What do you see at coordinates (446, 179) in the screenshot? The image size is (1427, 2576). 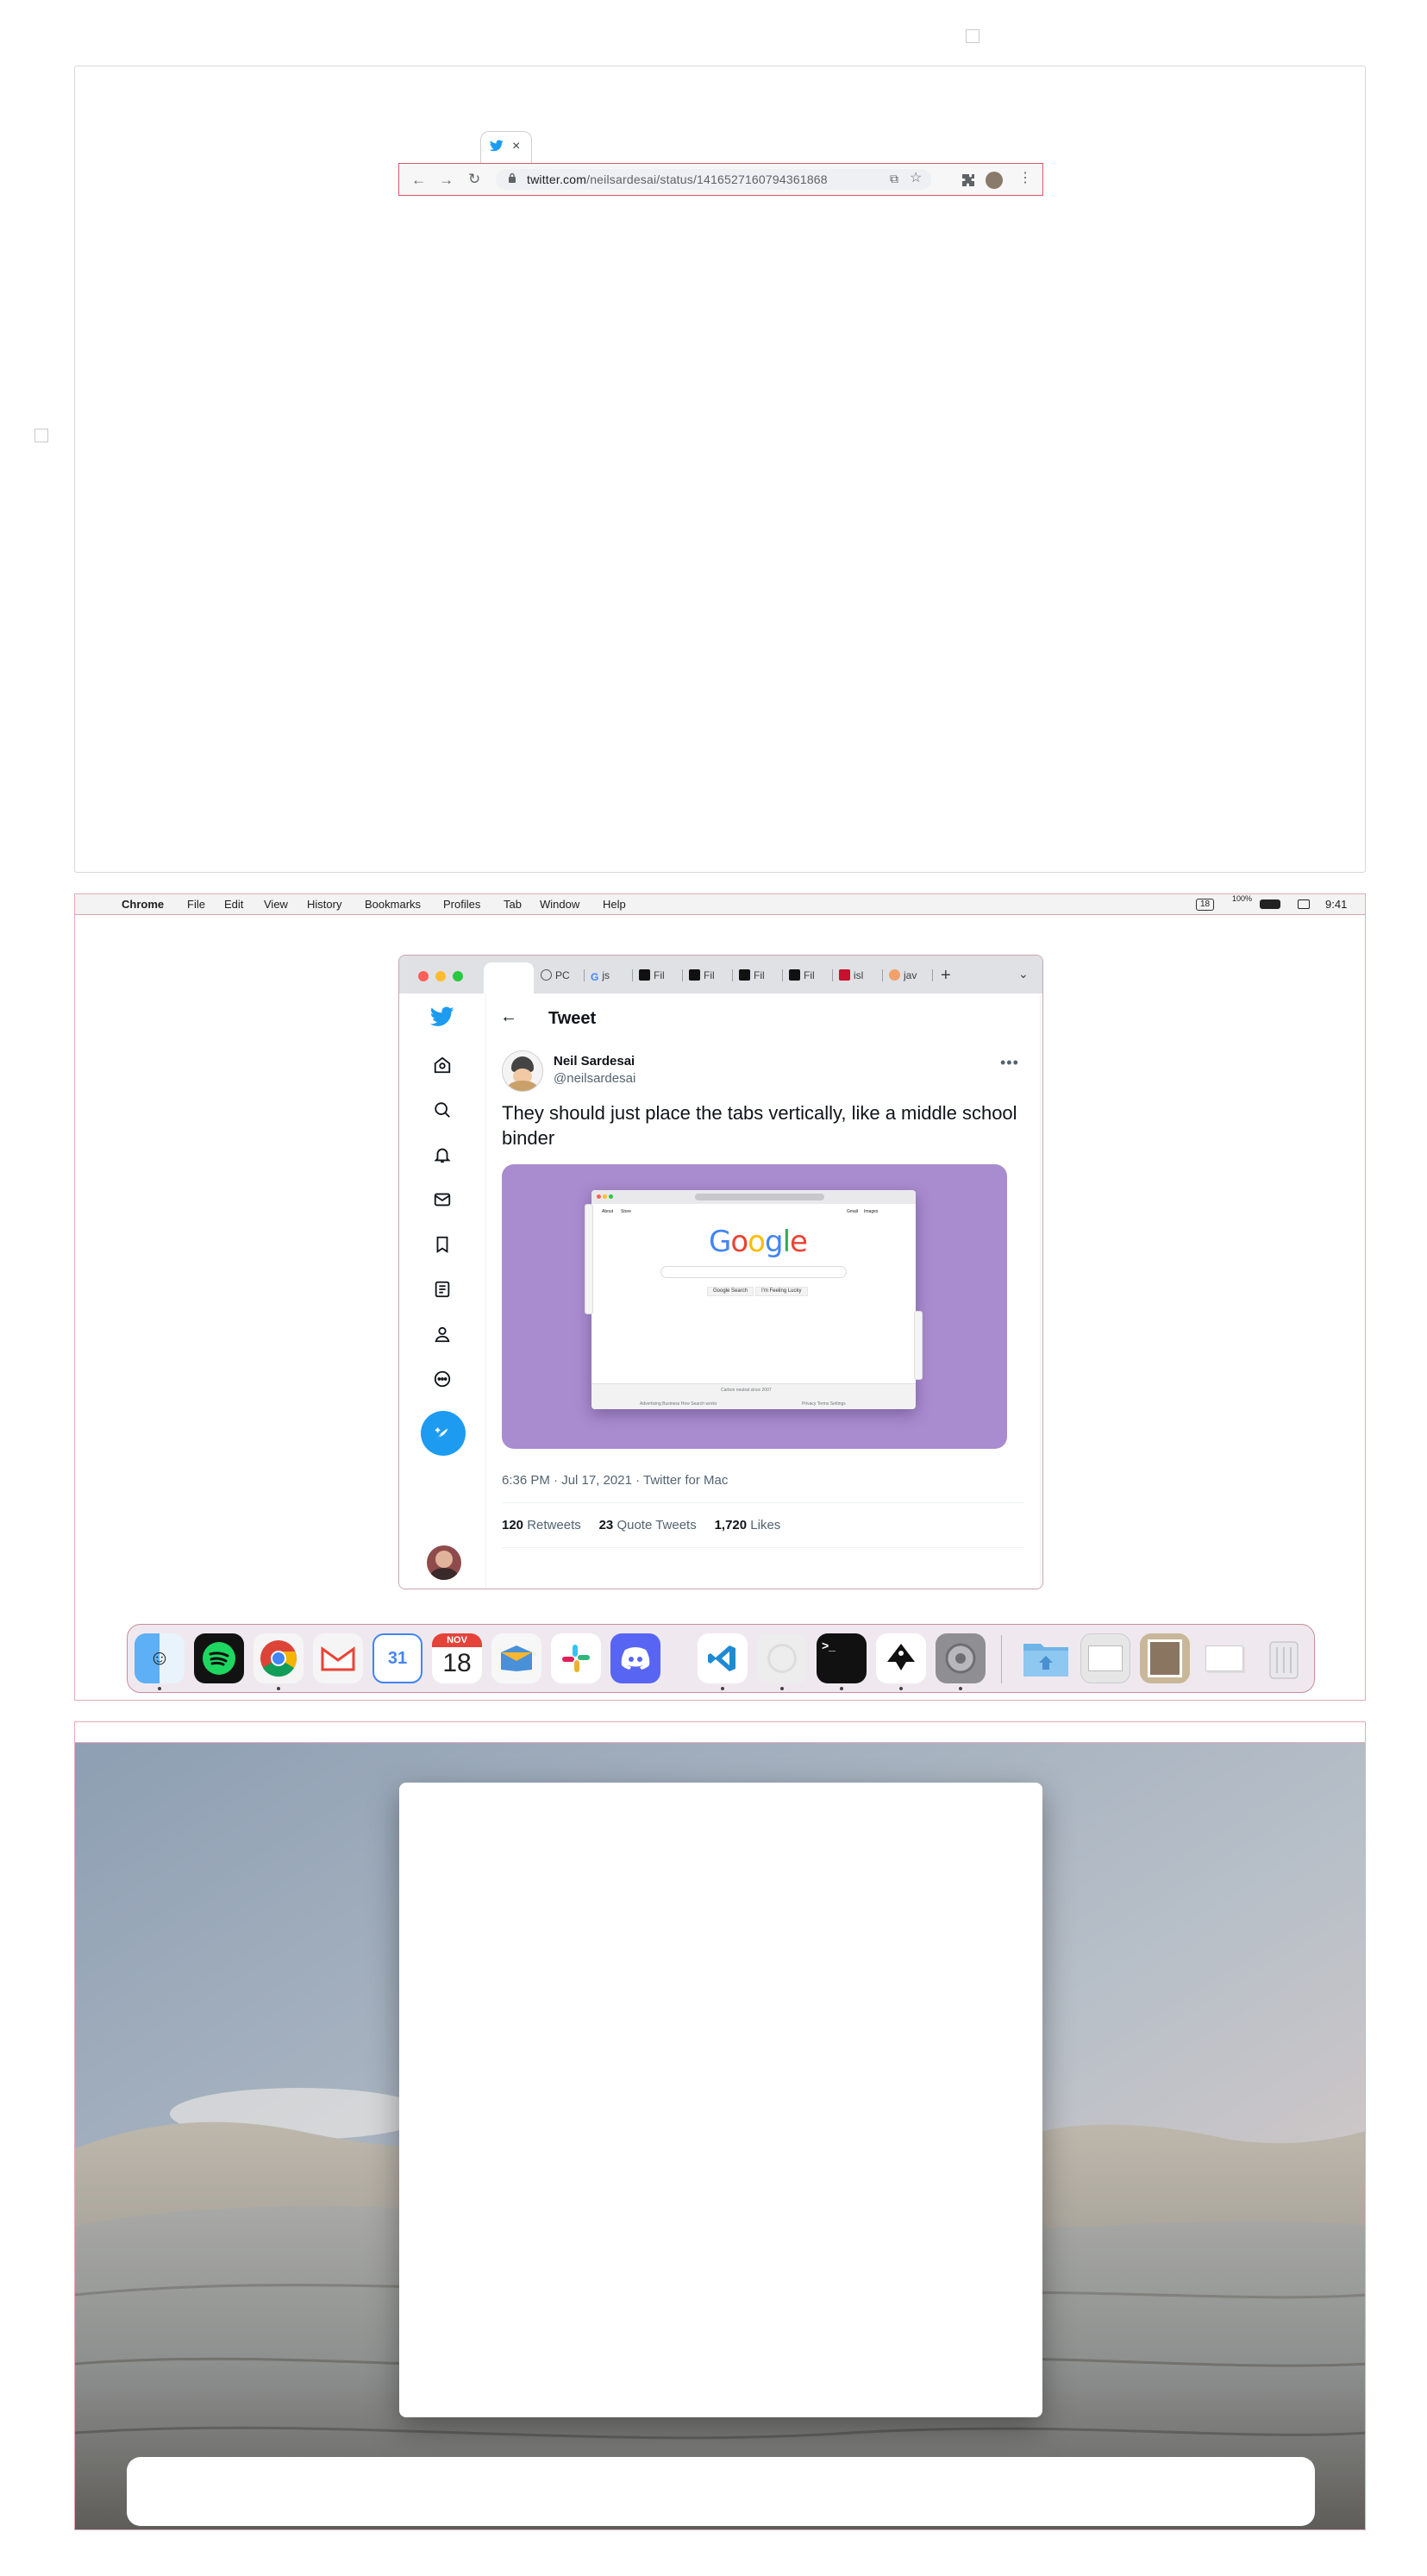 I see `forward-icon: →` at bounding box center [446, 179].